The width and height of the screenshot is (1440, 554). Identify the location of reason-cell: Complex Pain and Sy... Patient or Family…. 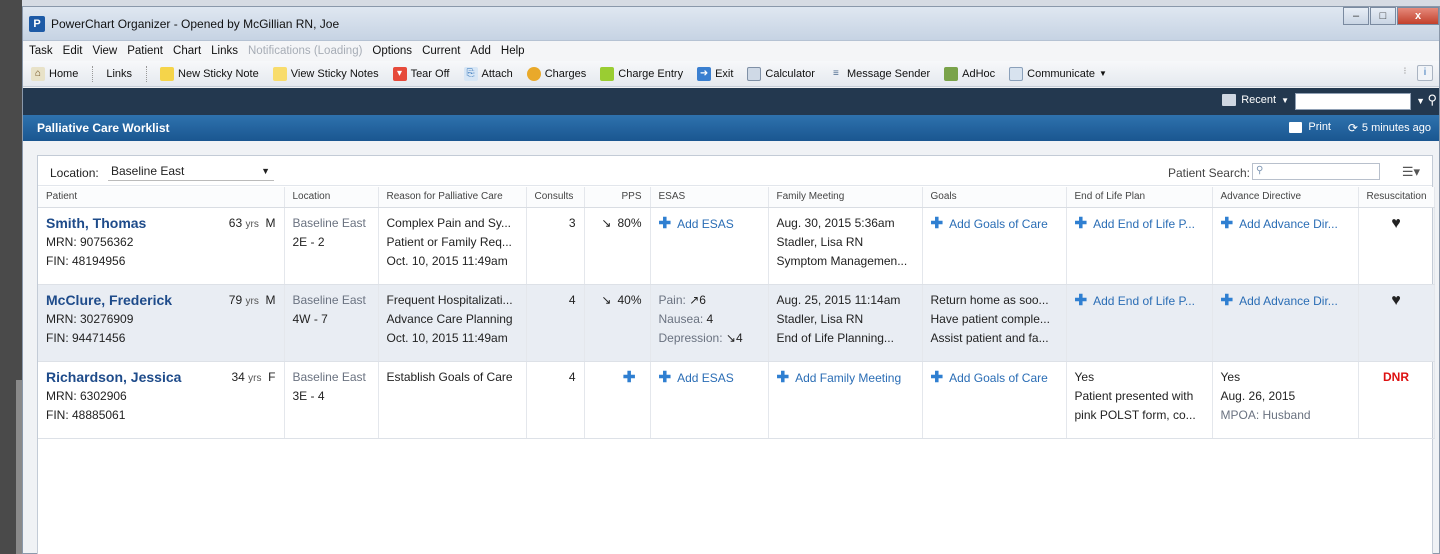
(452, 246).